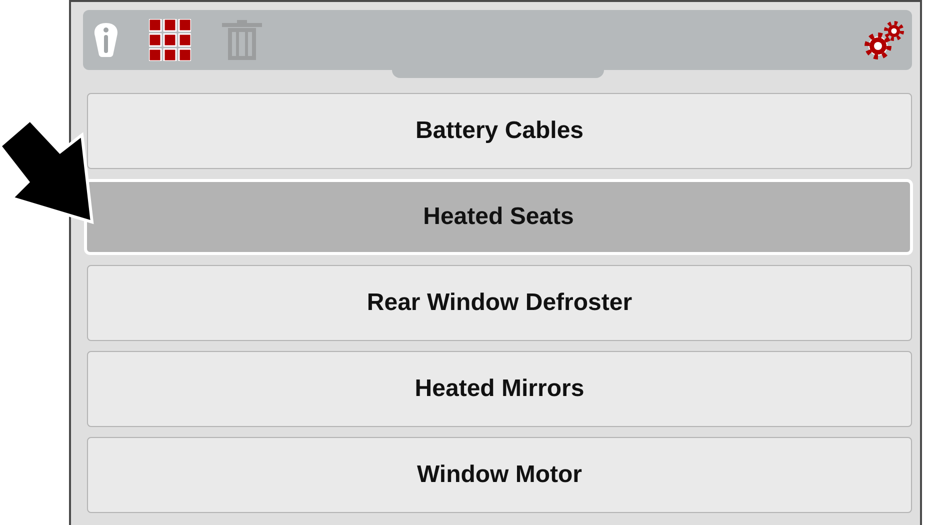  I want to click on list-item: Heated Mirrors, so click(499, 389).